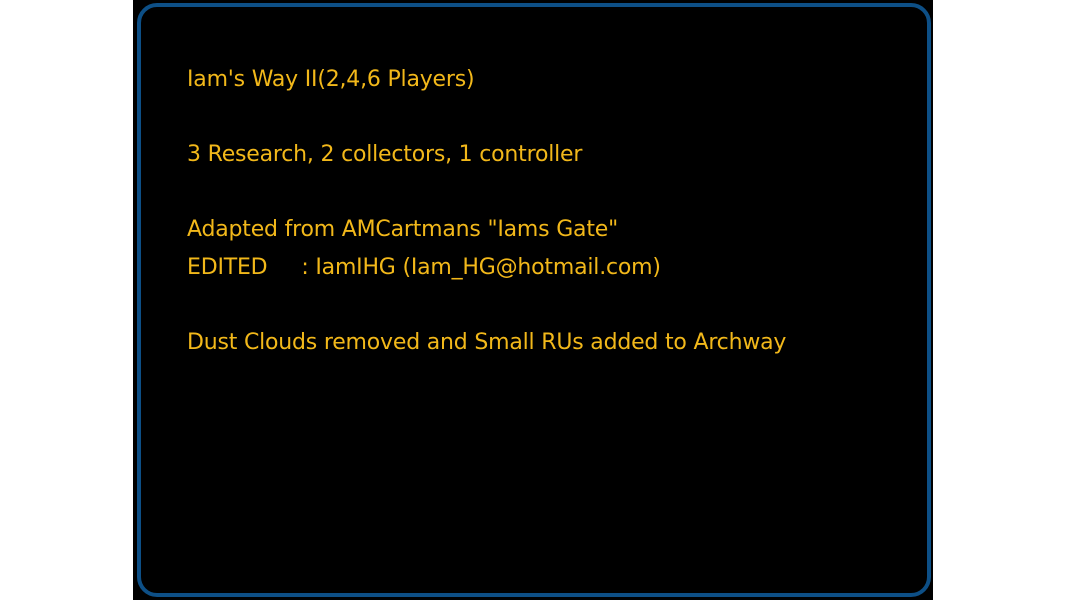  Describe the element at coordinates (331, 79) in the screenshot. I see `map-title: Iam's Way II(2,4,6 Players)` at that location.